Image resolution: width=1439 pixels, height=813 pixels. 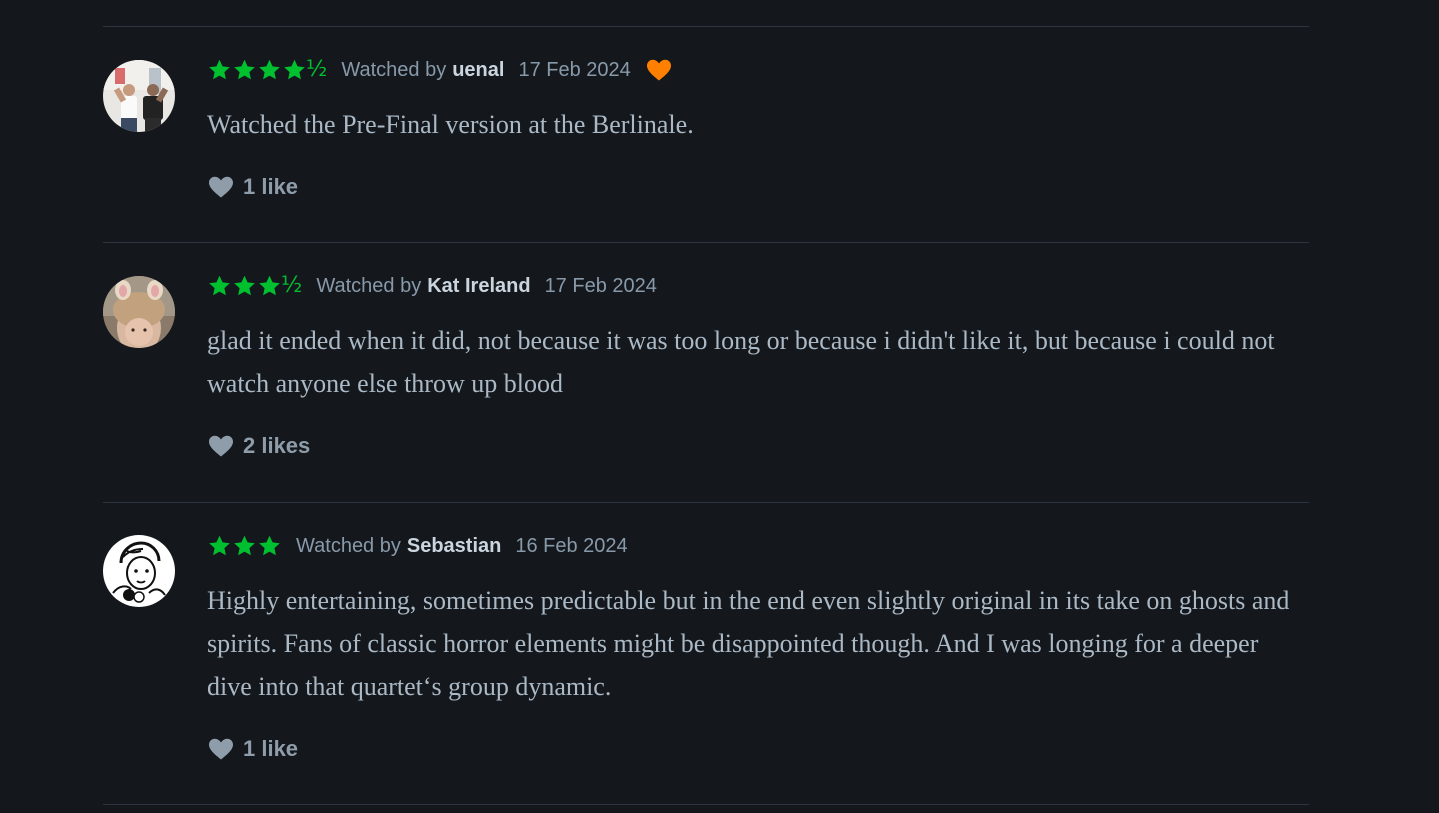 What do you see at coordinates (758, 286) in the screenshot?
I see `review-attribution: ½ Watched by Kat Ireland 17 Feb 2024` at bounding box center [758, 286].